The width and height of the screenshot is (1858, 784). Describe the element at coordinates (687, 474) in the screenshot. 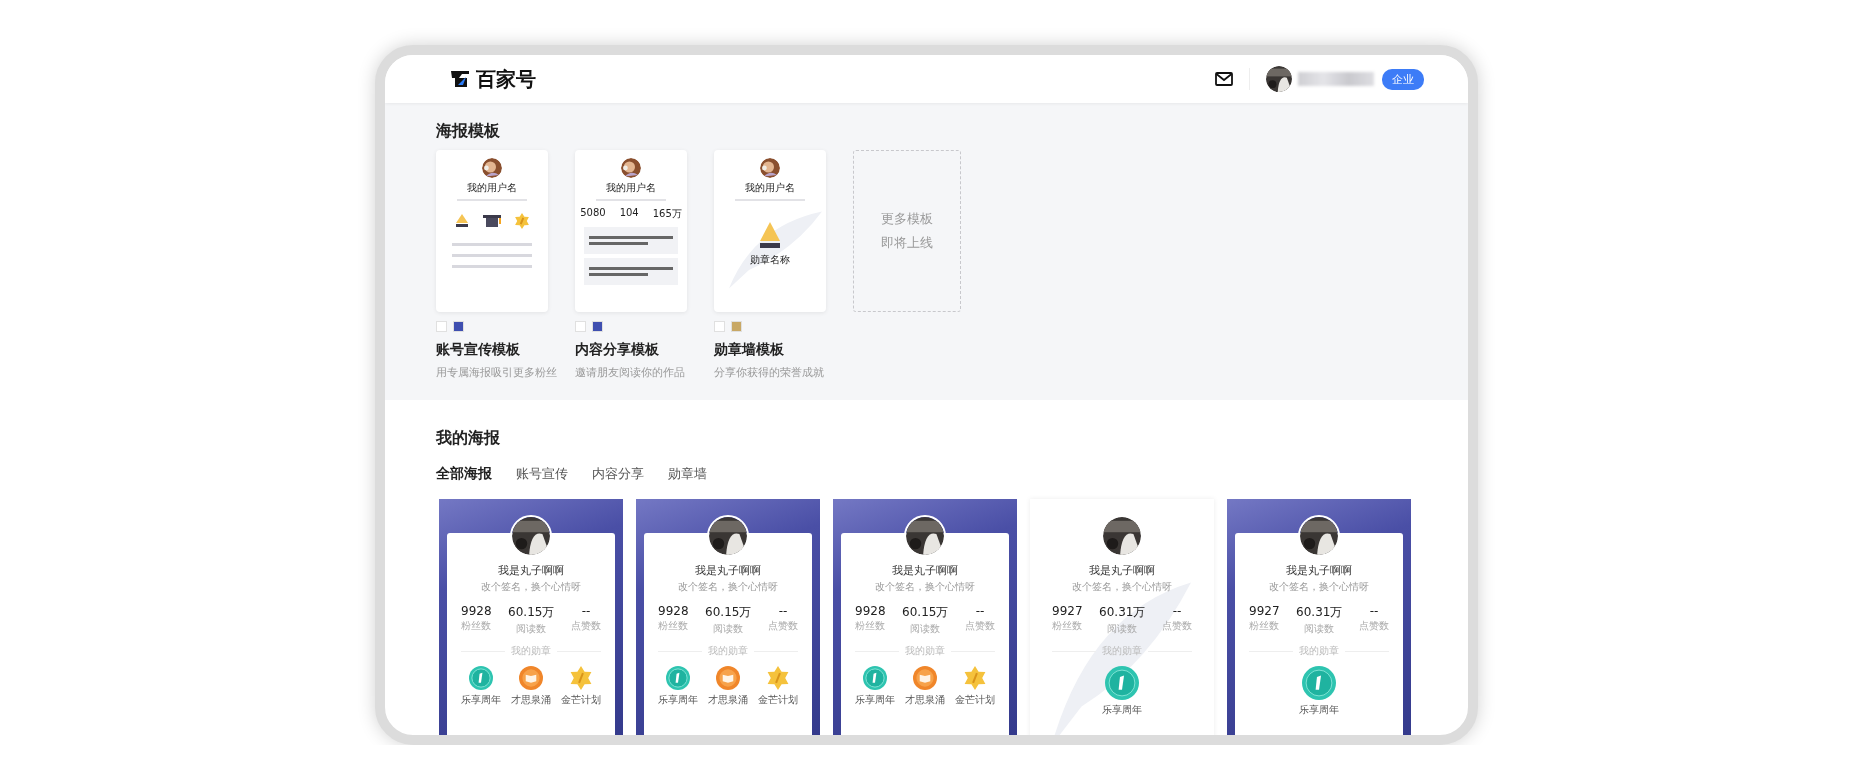

I see `filter-tab: 勋章墙` at that location.